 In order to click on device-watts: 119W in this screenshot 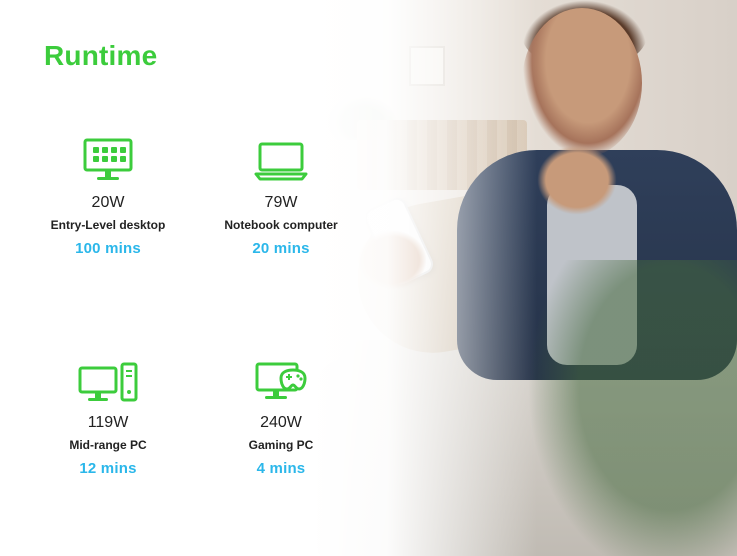, I will do `click(108, 422)`.